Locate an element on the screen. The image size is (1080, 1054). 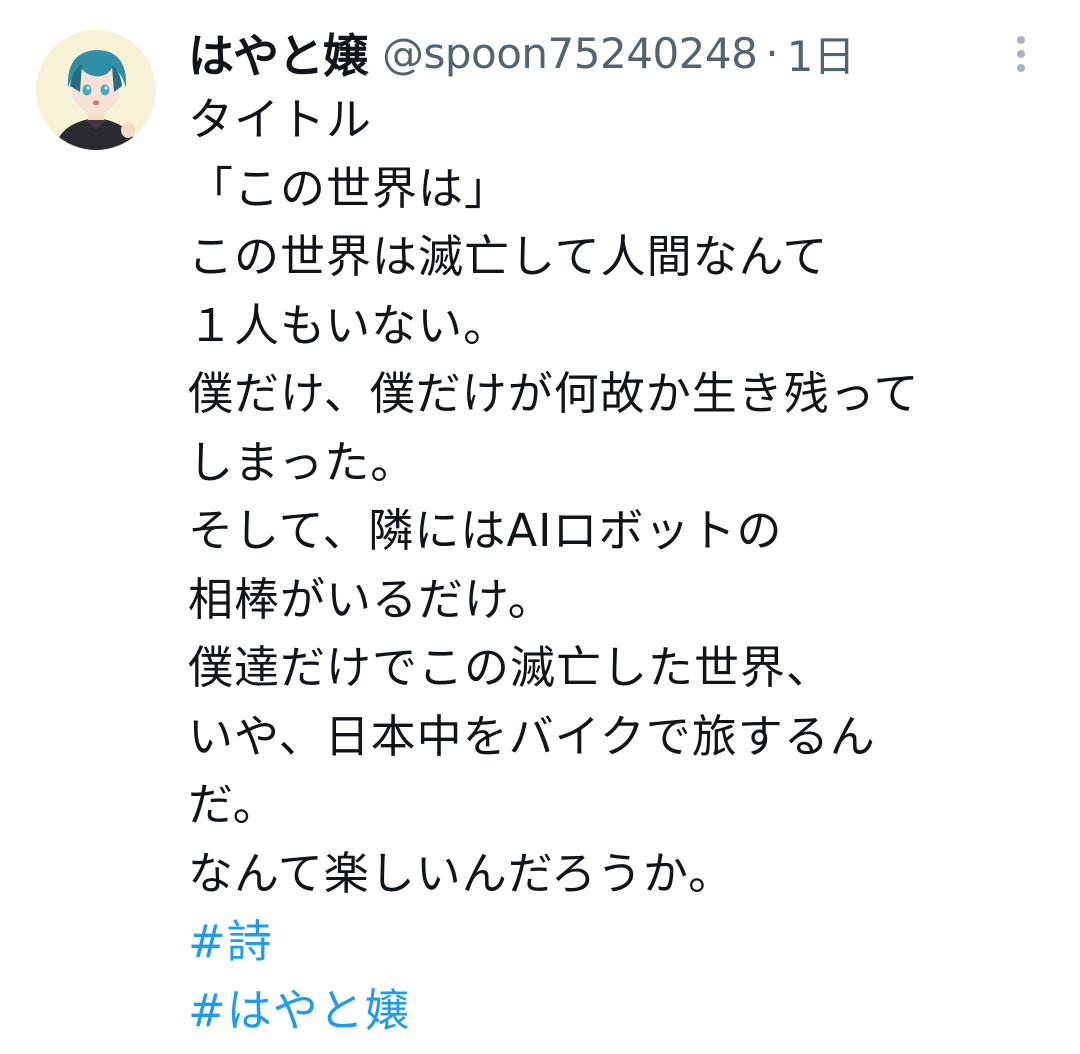
tweet-line: 相棒がいるだけ。 is located at coordinates (371, 599).